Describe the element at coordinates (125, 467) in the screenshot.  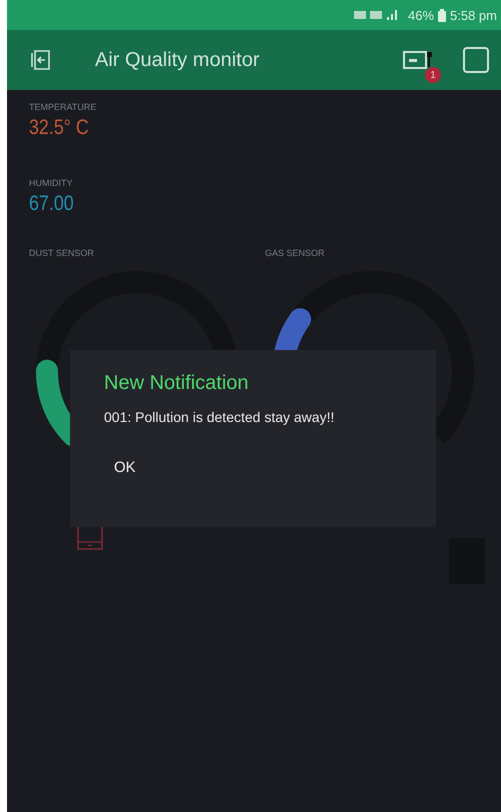
I see `ok-button: OK` at that location.